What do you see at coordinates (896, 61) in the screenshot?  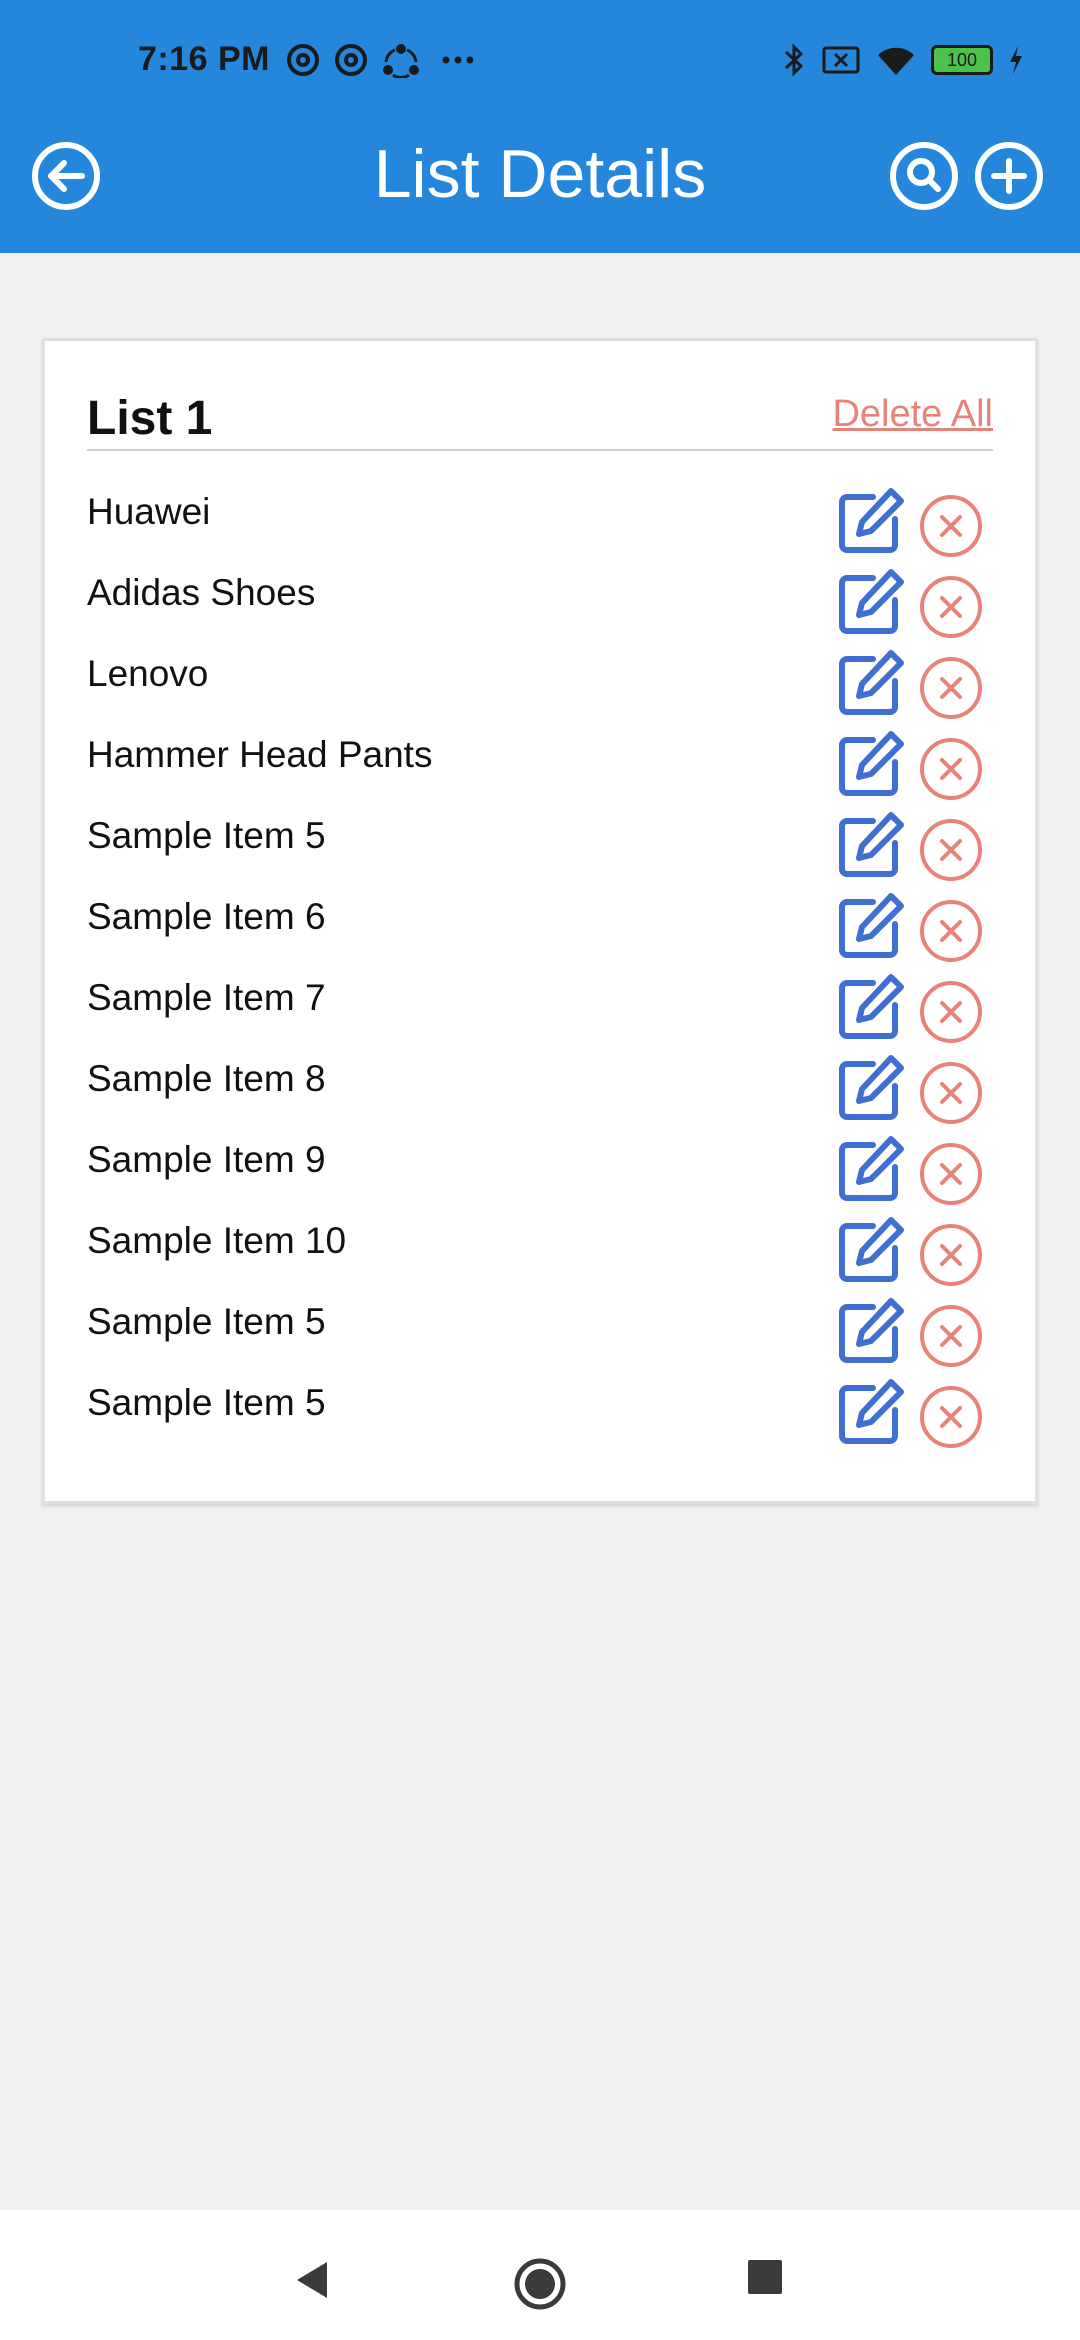 I see `wifi-icon` at bounding box center [896, 61].